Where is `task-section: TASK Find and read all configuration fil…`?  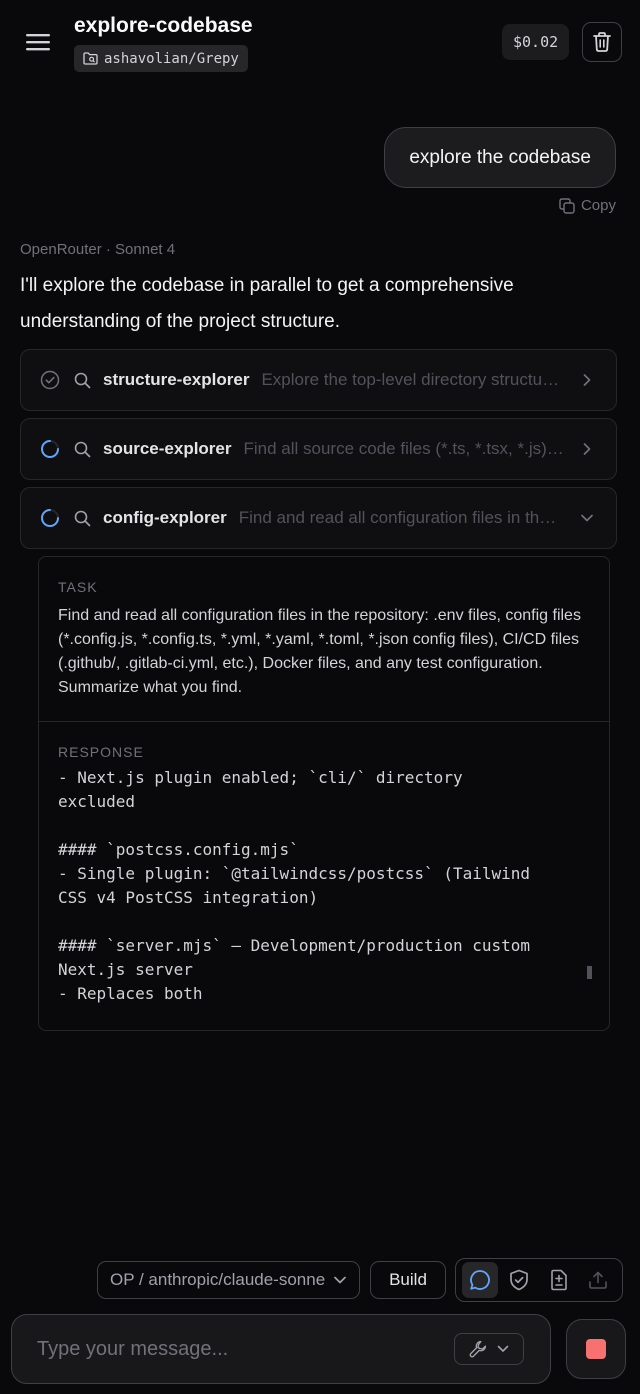 task-section: TASK Find and read all configuration fil… is located at coordinates (324, 639).